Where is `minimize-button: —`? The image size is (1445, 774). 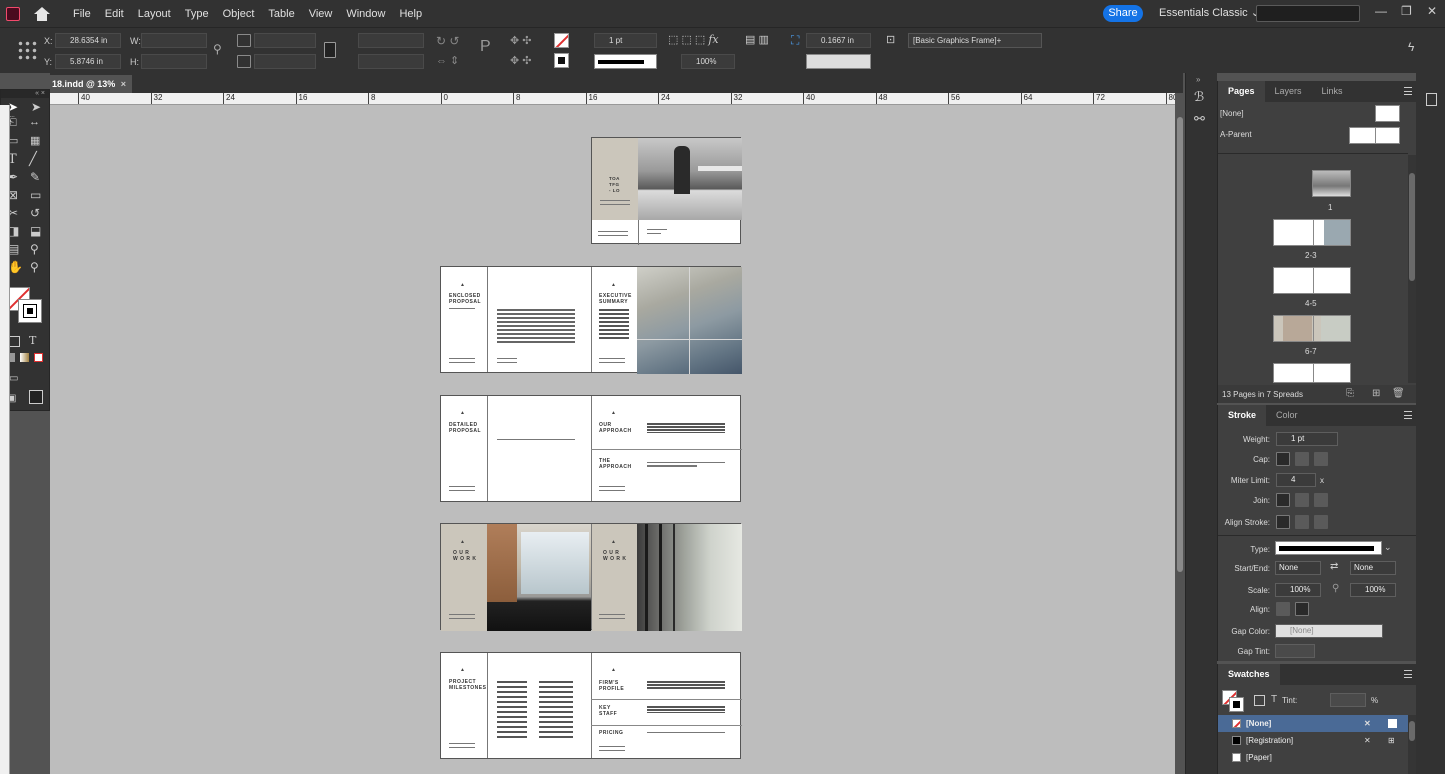
minimize-button: — is located at coordinates (1381, 11).